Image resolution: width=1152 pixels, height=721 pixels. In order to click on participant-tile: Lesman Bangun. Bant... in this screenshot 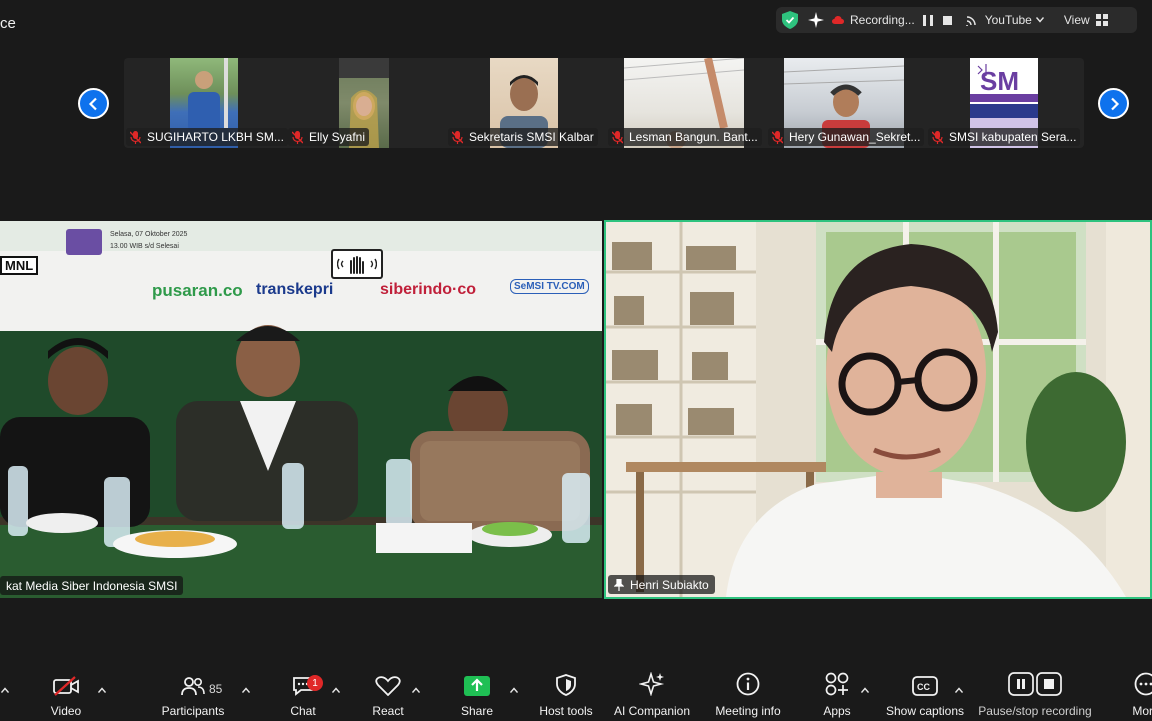, I will do `click(686, 103)`.